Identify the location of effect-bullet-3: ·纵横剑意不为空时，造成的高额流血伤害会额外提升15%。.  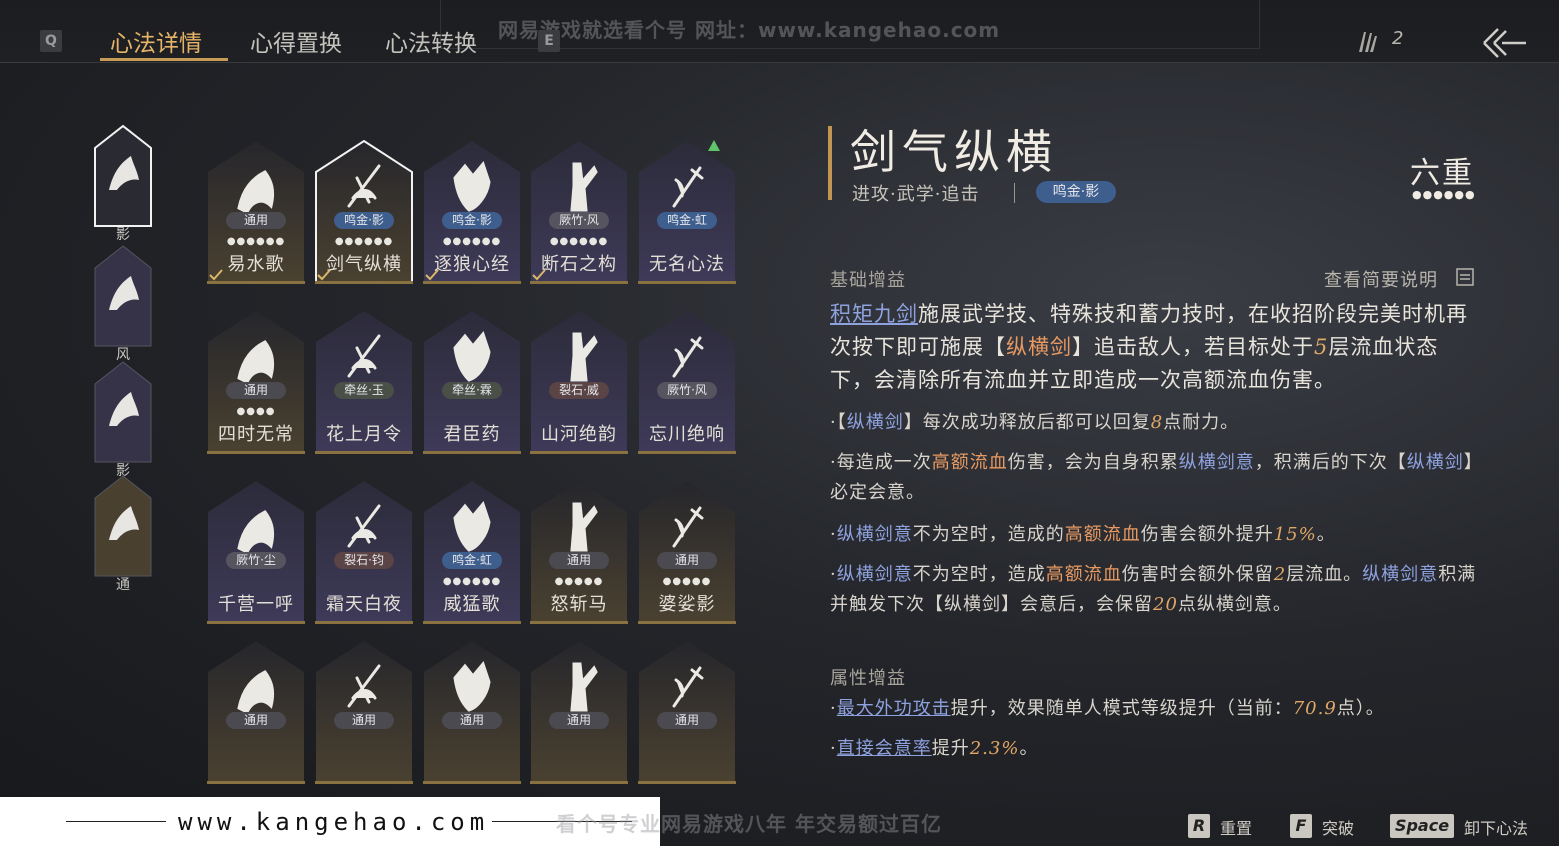
(1083, 534).